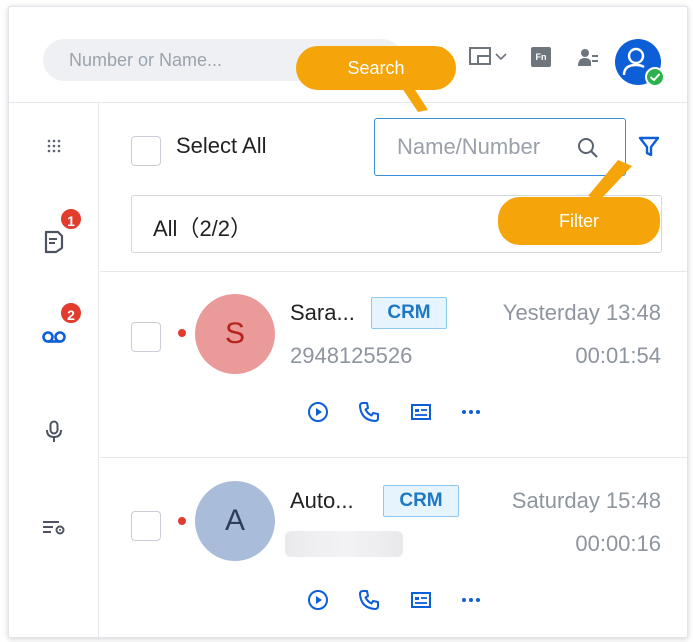 The image size is (693, 642). I want to click on function-key-icon: Fn, so click(541, 57).